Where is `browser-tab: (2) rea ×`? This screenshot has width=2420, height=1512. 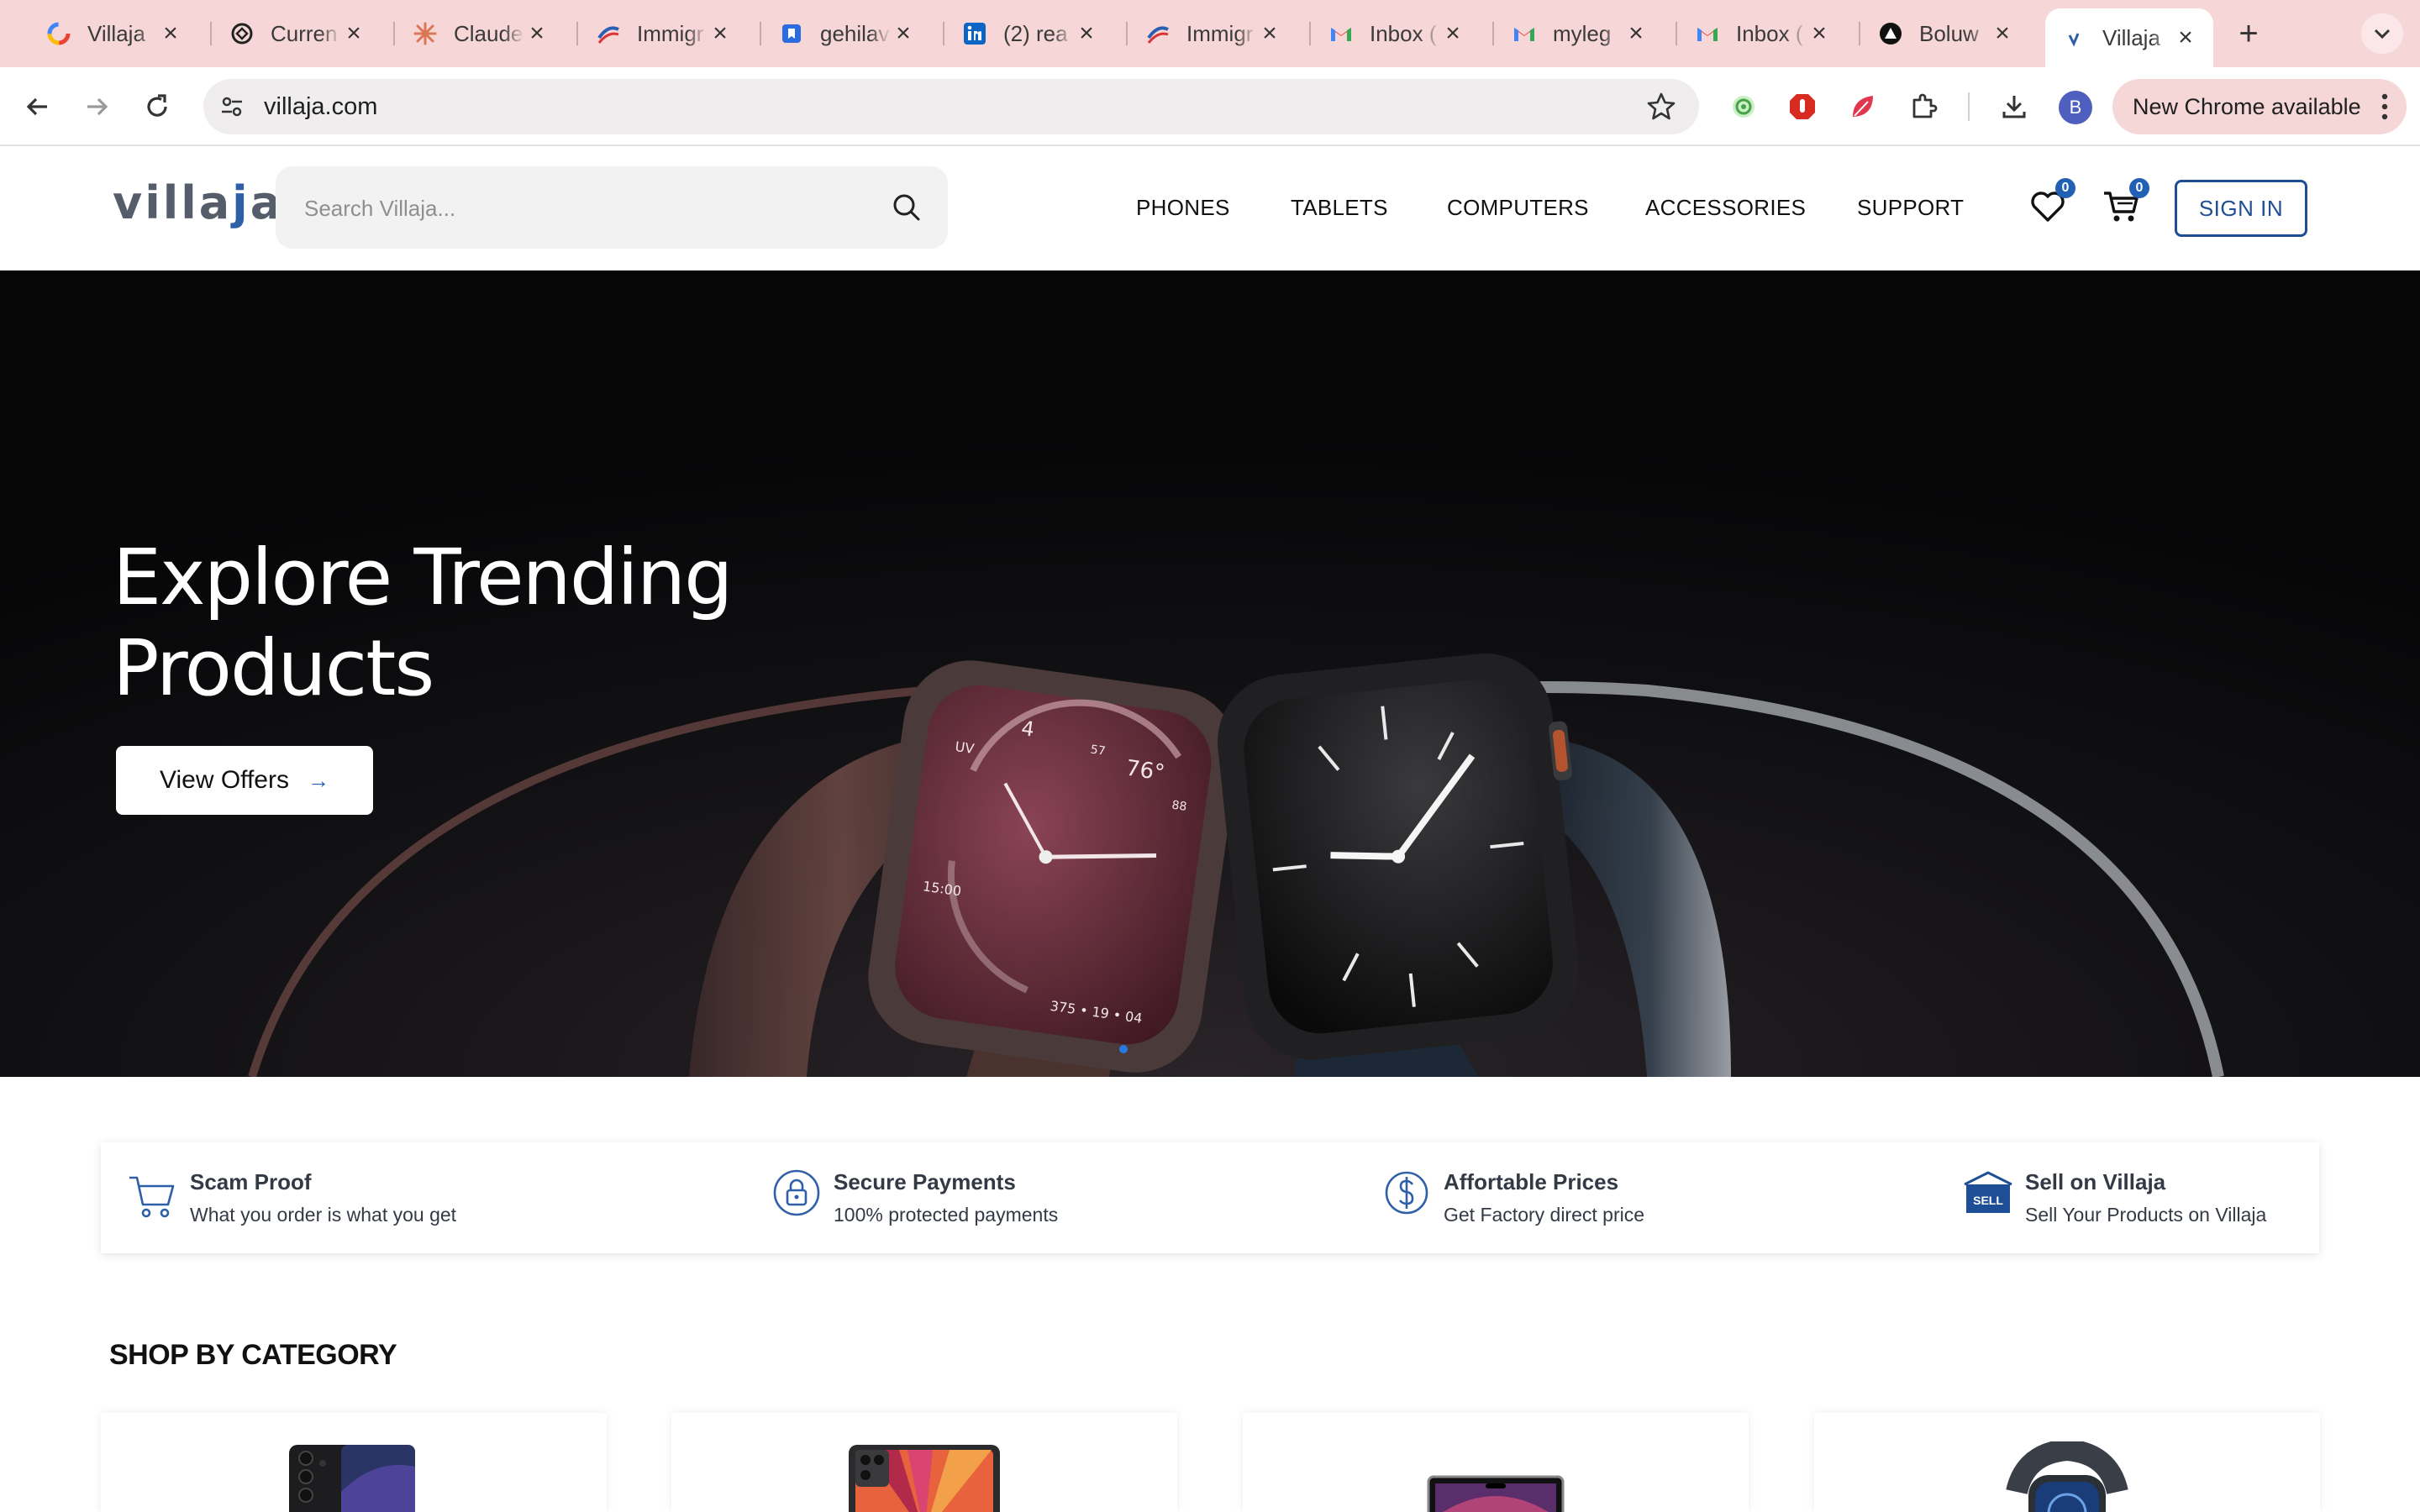
browser-tab: (2) rea × is located at coordinates (1030, 33).